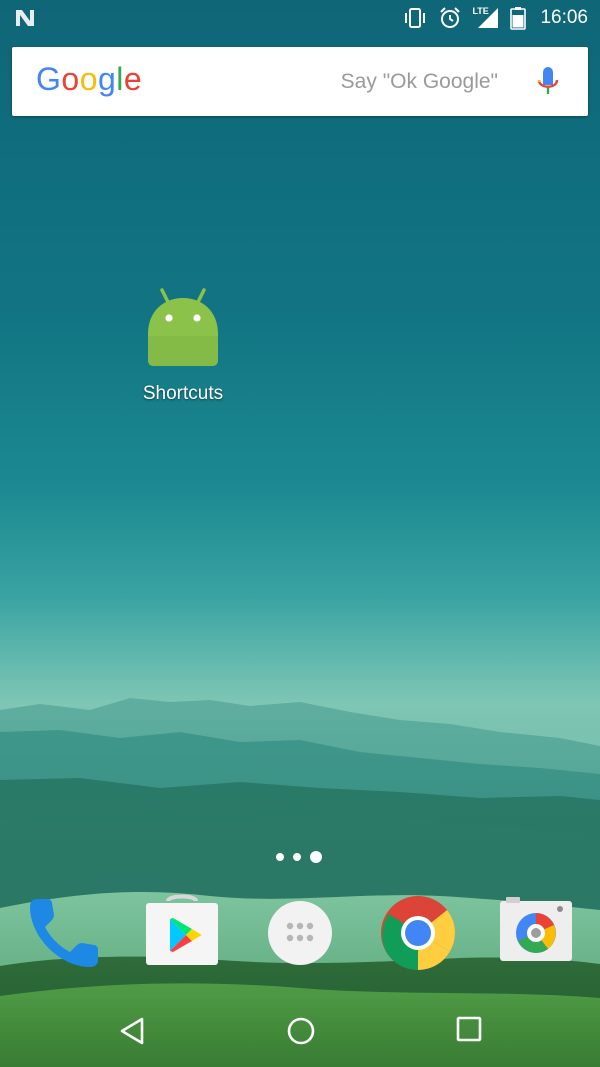  Describe the element at coordinates (316, 857) in the screenshot. I see `page-dot-active` at that location.